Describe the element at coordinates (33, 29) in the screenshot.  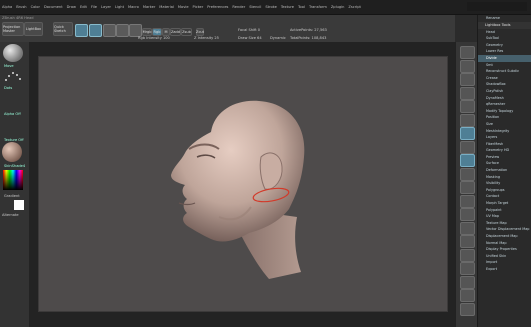
I see `lightbox-button: LightBox` at that location.